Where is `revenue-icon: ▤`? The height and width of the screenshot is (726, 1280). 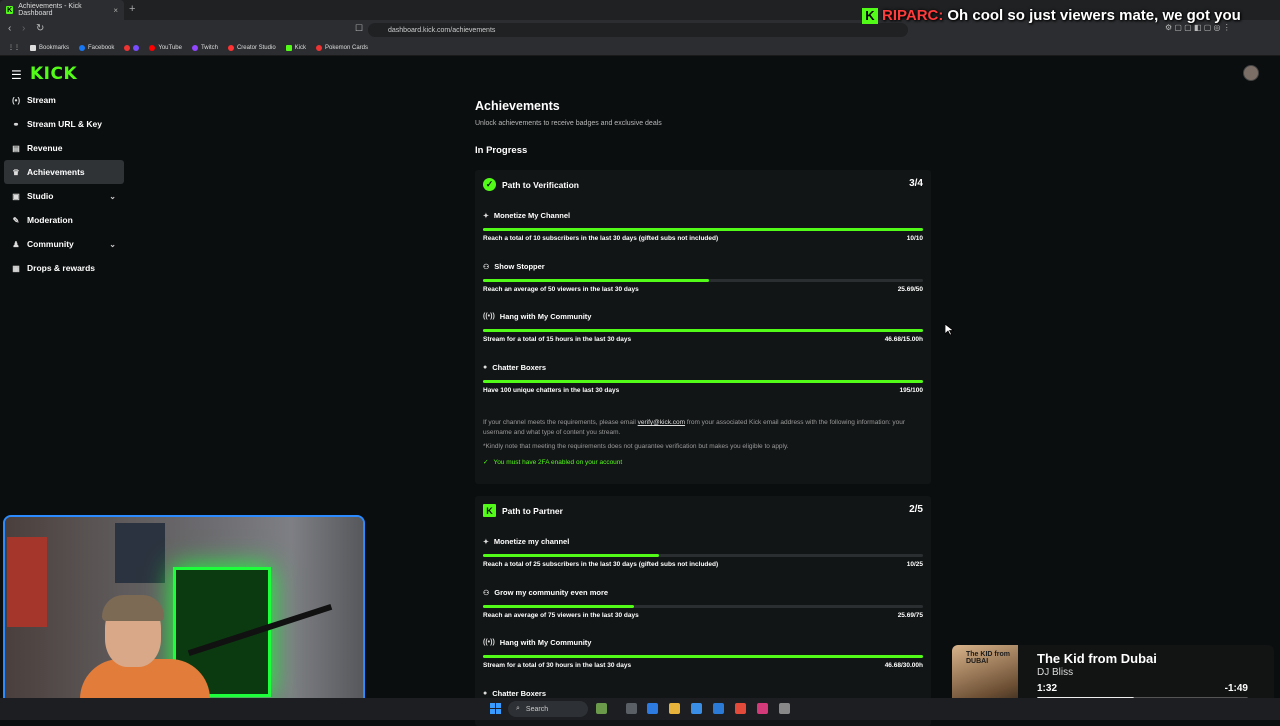 revenue-icon: ▤ is located at coordinates (16, 148).